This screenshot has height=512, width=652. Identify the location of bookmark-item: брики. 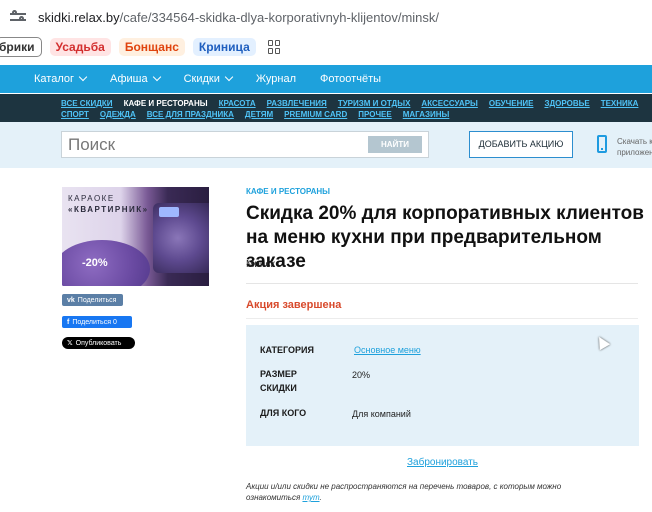
(21, 47).